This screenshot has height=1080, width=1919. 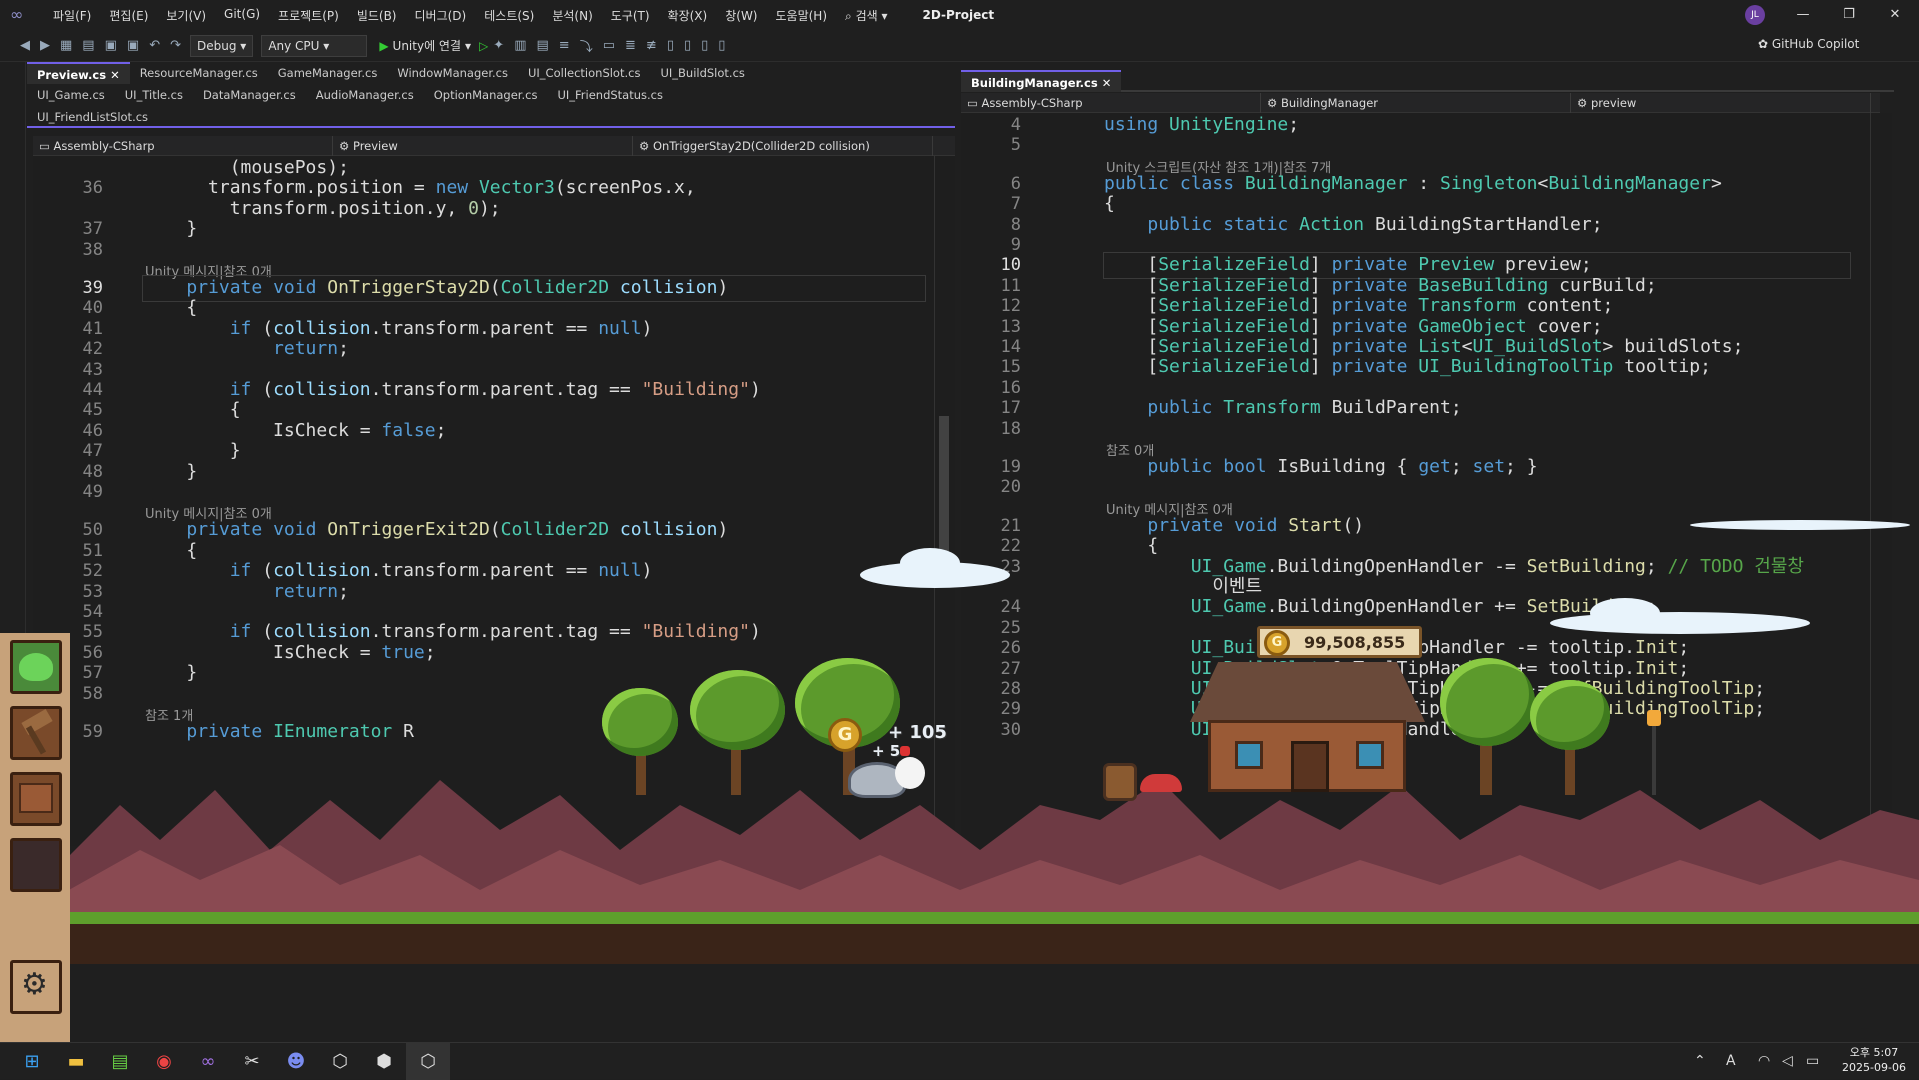 What do you see at coordinates (1111, 102) in the screenshot?
I see `right-project-dropdown: ▭ Assembly-CSharp` at bounding box center [1111, 102].